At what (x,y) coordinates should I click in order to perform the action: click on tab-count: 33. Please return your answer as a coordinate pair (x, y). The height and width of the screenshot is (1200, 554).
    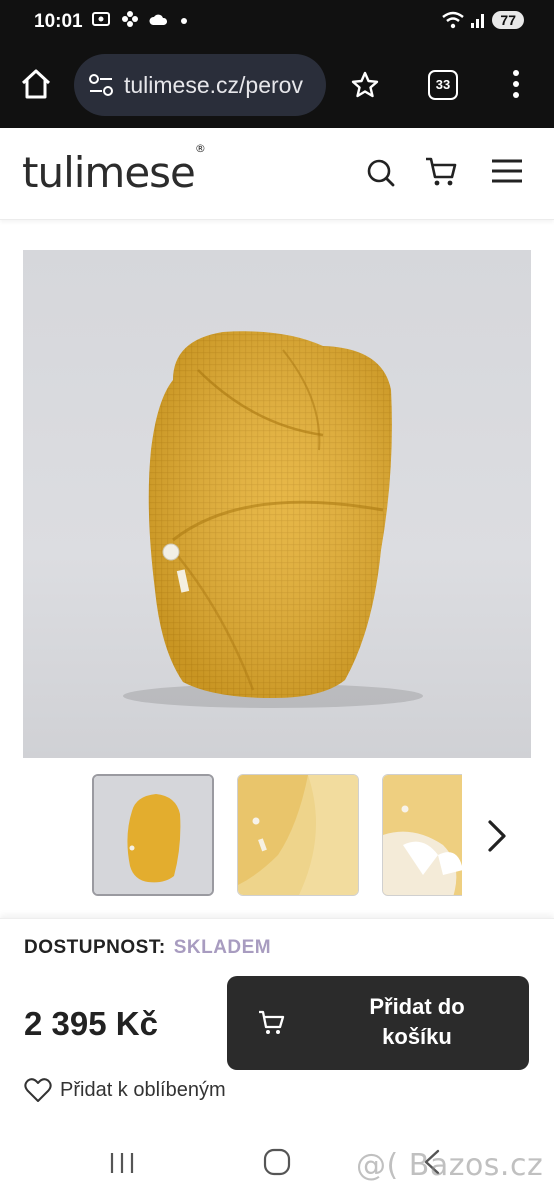
    Looking at the image, I should click on (443, 84).